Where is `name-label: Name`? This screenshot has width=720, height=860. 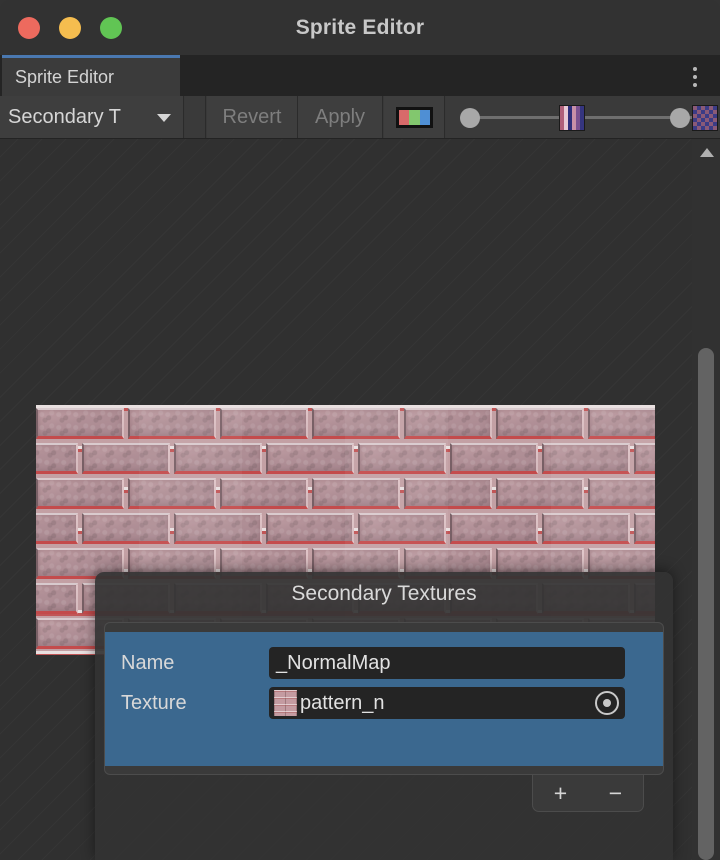 name-label: Name is located at coordinates (148, 663).